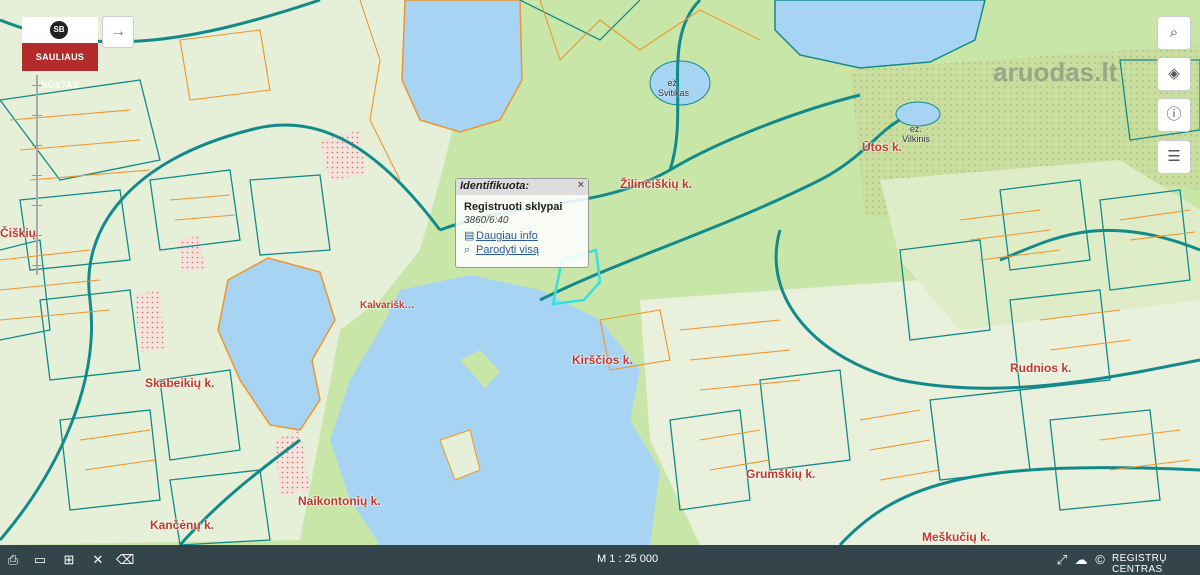  What do you see at coordinates (1156, 564) in the screenshot?
I see `registry-credit: REGISTRŲ CENTRAS` at bounding box center [1156, 564].